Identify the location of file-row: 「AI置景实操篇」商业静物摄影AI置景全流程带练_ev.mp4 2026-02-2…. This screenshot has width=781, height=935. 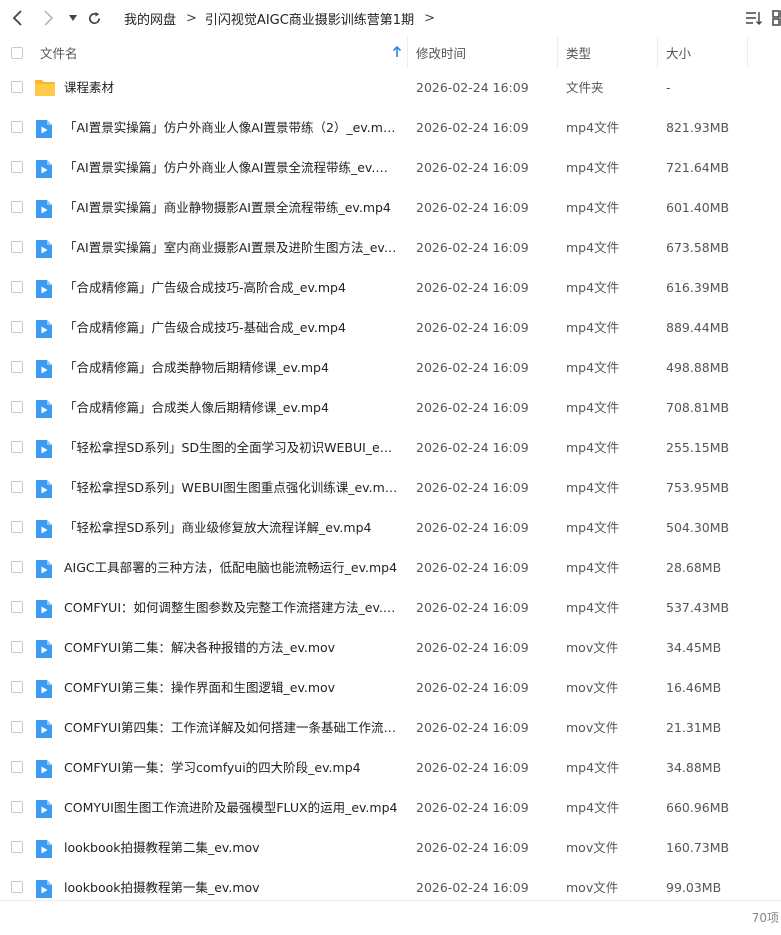
(390, 208).